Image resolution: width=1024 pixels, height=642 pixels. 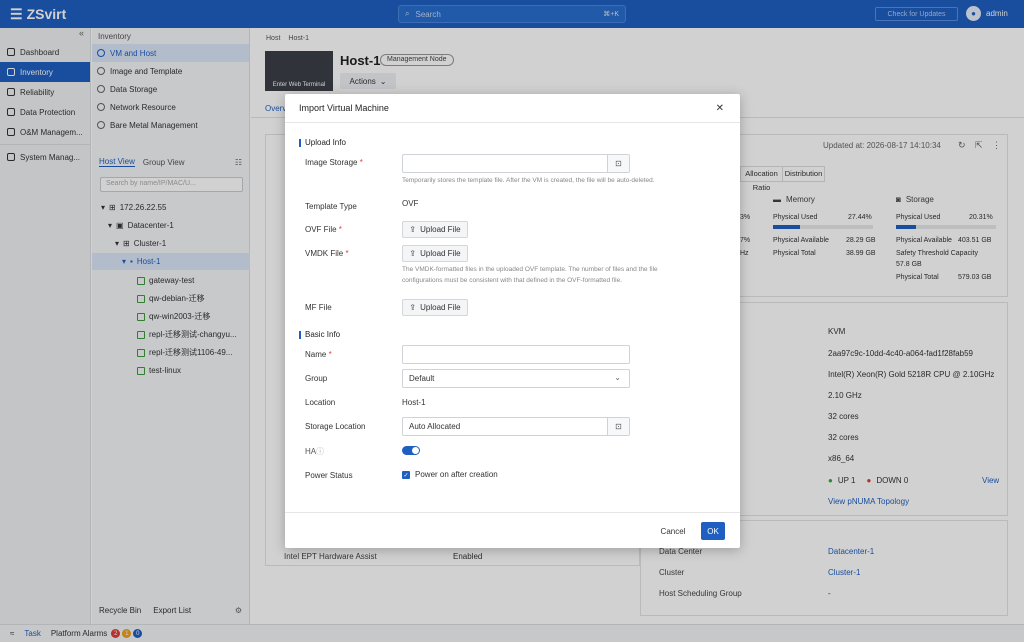 I want to click on storage-location-select: Auto Allocated ⊡, so click(x=516, y=426).